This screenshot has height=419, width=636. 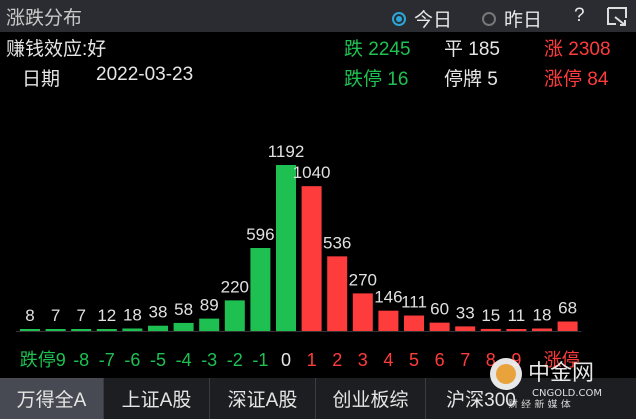 I want to click on tick-label-4: -5, so click(x=158, y=360).